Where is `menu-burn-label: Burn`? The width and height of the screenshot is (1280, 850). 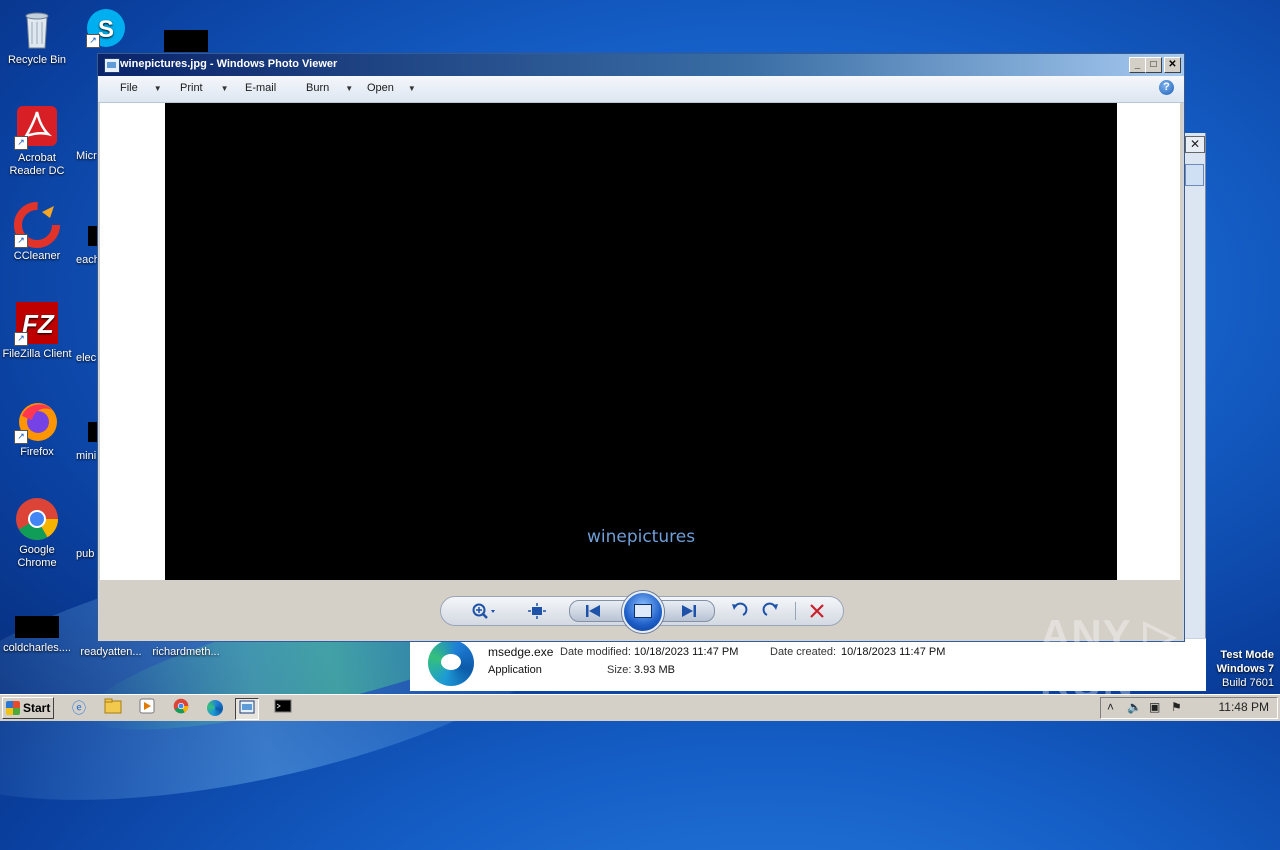 menu-burn-label: Burn is located at coordinates (318, 88).